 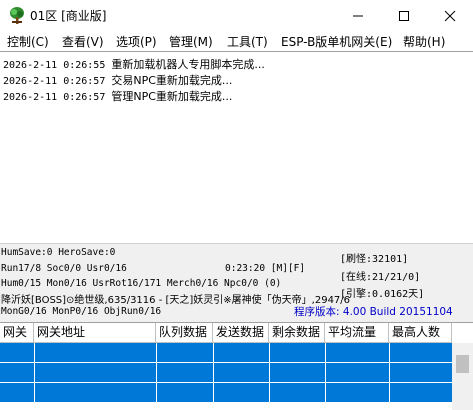 What do you see at coordinates (236, 15) in the screenshot?
I see `title-bar: 01区 [商业版]` at bounding box center [236, 15].